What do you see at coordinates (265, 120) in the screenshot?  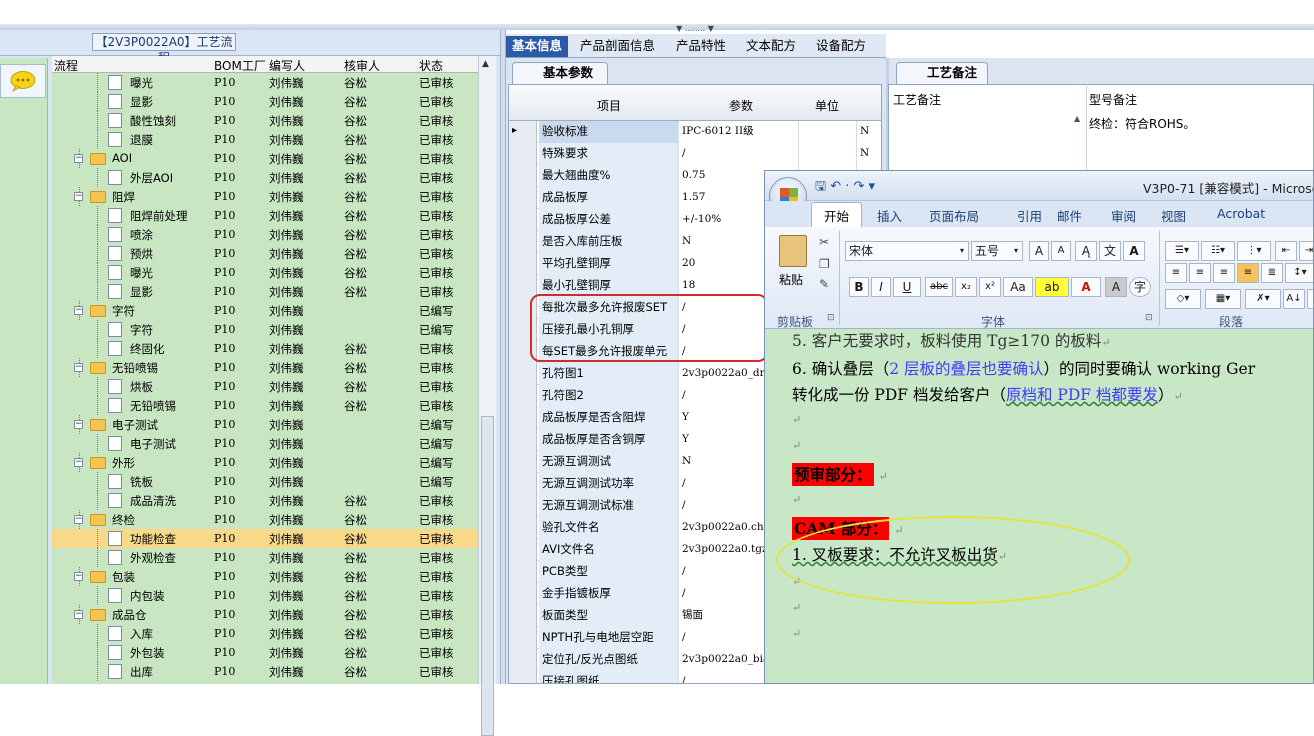 I see `tree-row: 酸性蚀刻 P10 刘伟巍 谷松 已审核` at bounding box center [265, 120].